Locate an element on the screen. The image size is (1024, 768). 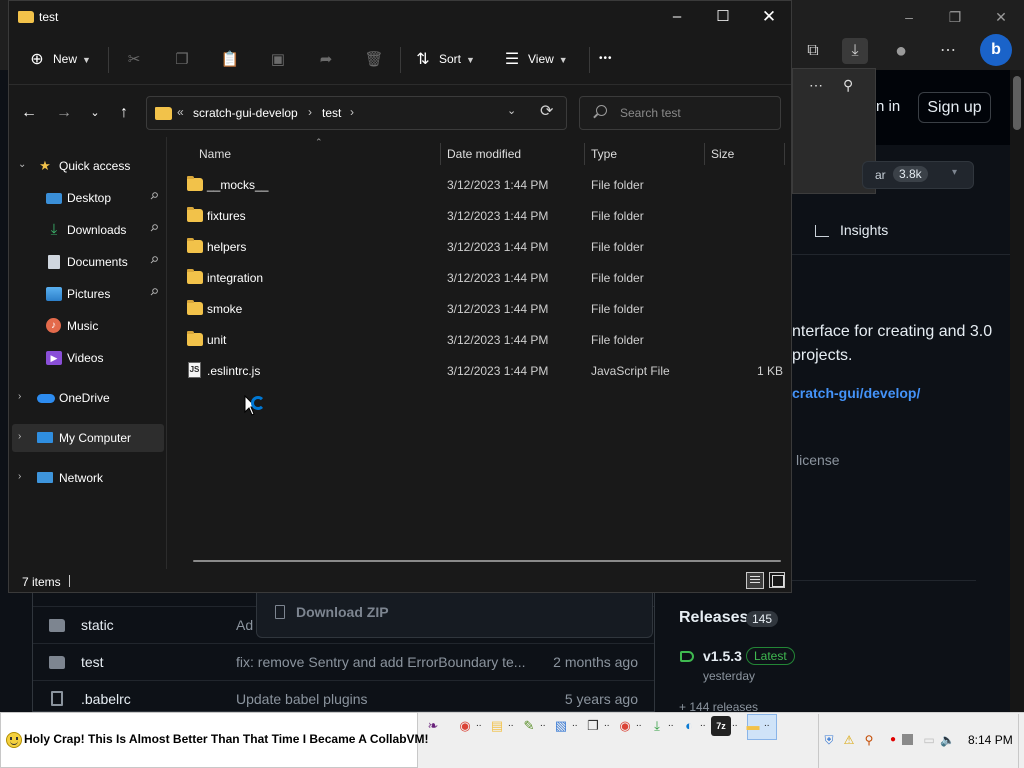
edge-icon: ◐ is located at coordinates (689, 726).